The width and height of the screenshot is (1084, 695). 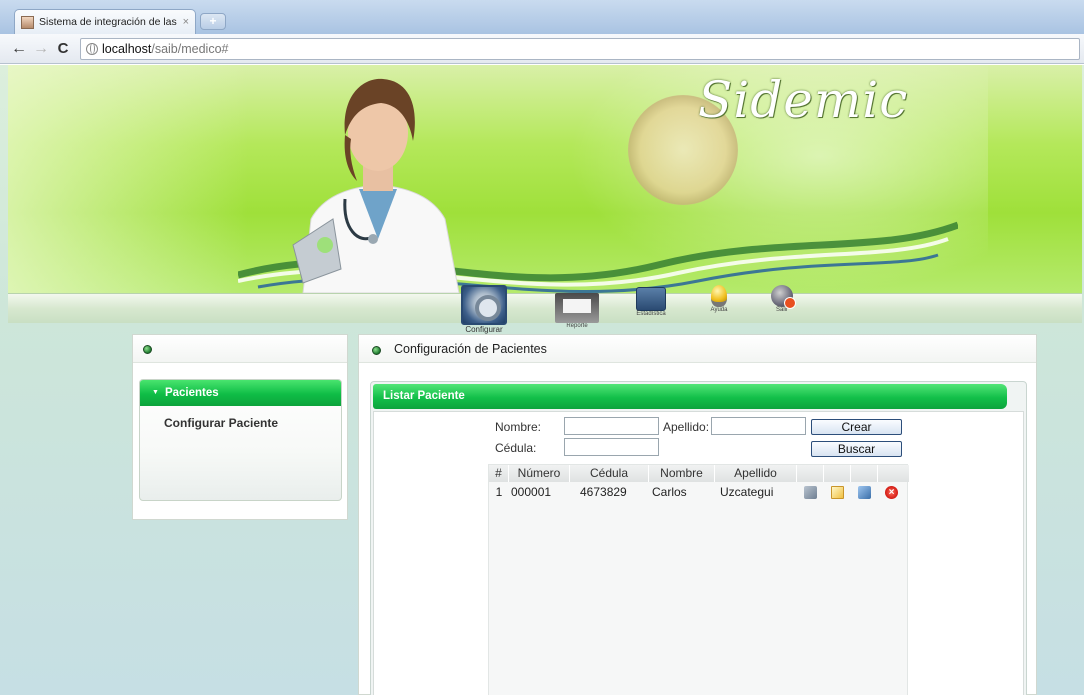 What do you see at coordinates (690, 396) in the screenshot?
I see `listar-paciente-header: Listar Paciente` at bounding box center [690, 396].